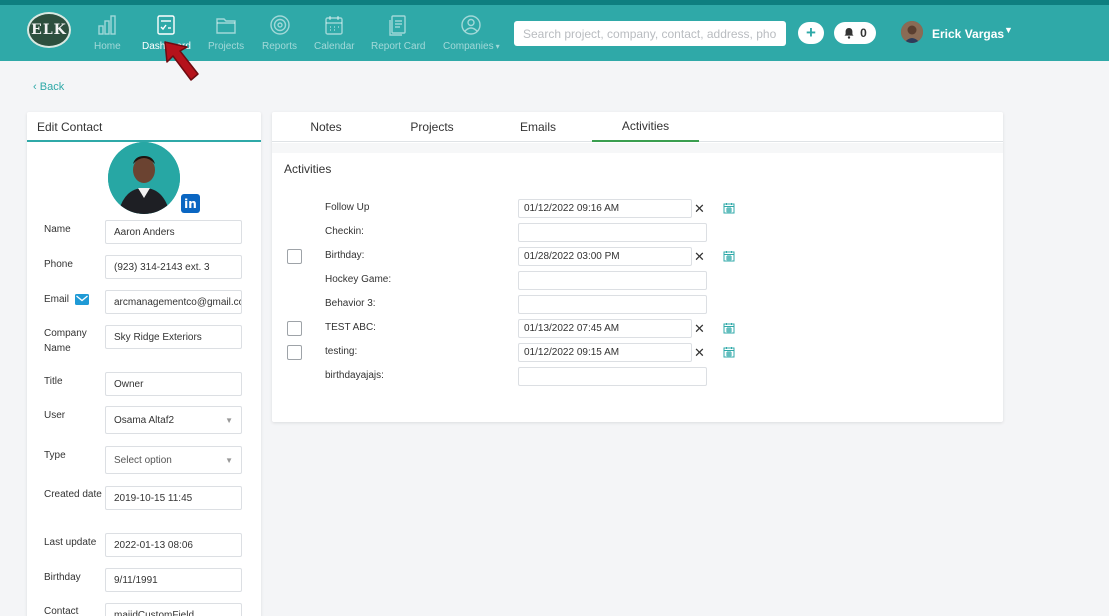 The height and width of the screenshot is (616, 1109). I want to click on tab-notes: Notes, so click(326, 127).